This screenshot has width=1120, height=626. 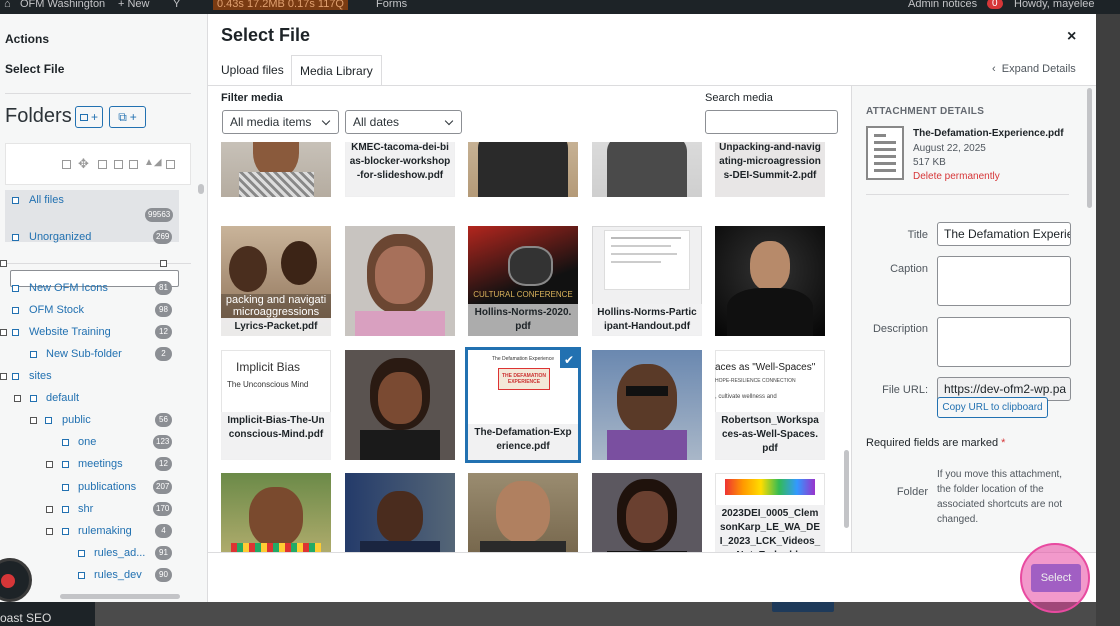 What do you see at coordinates (133, 164) in the screenshot?
I see `duplicate-icon` at bounding box center [133, 164].